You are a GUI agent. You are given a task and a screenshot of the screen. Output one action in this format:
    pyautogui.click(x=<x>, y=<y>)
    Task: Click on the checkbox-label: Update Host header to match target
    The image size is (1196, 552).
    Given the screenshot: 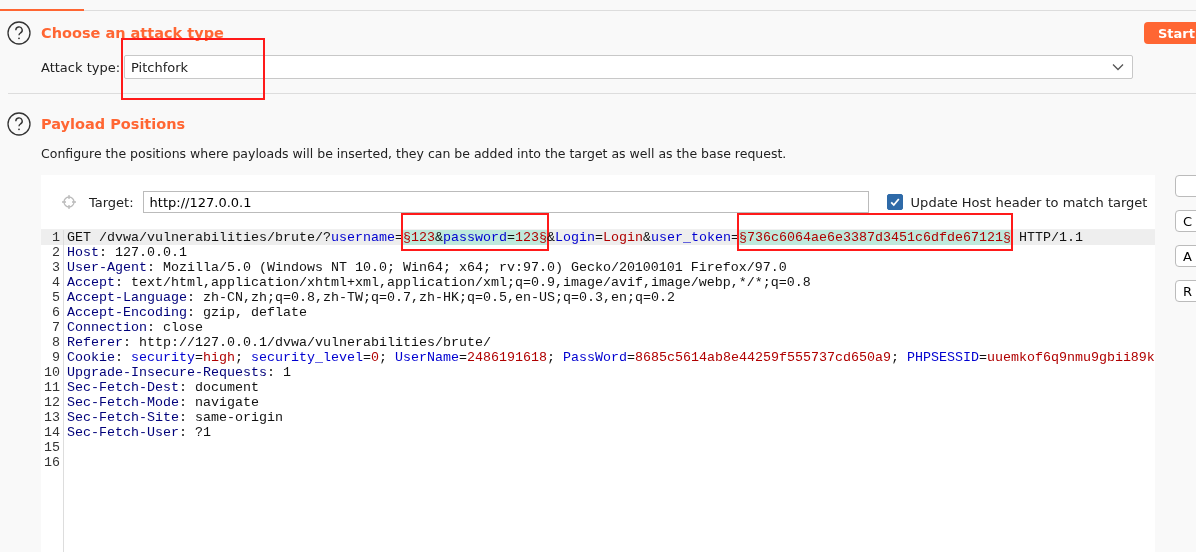 What is the action you would take?
    pyautogui.click(x=1029, y=202)
    